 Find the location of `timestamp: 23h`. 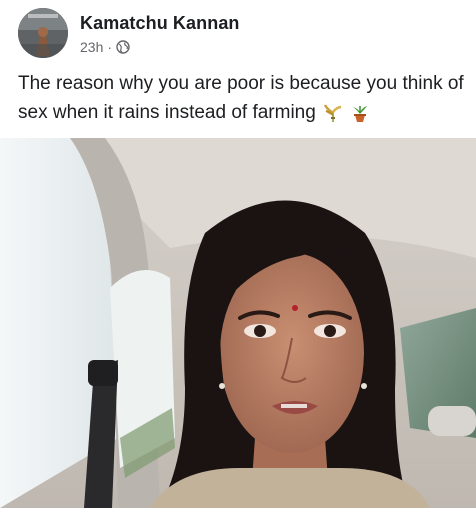

timestamp: 23h is located at coordinates (91, 47).